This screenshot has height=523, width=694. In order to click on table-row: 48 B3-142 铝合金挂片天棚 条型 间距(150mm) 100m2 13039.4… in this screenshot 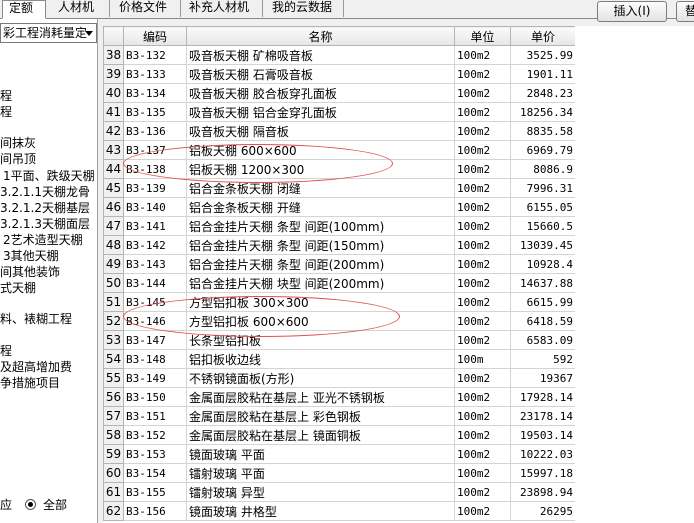, I will do `click(339, 245)`.